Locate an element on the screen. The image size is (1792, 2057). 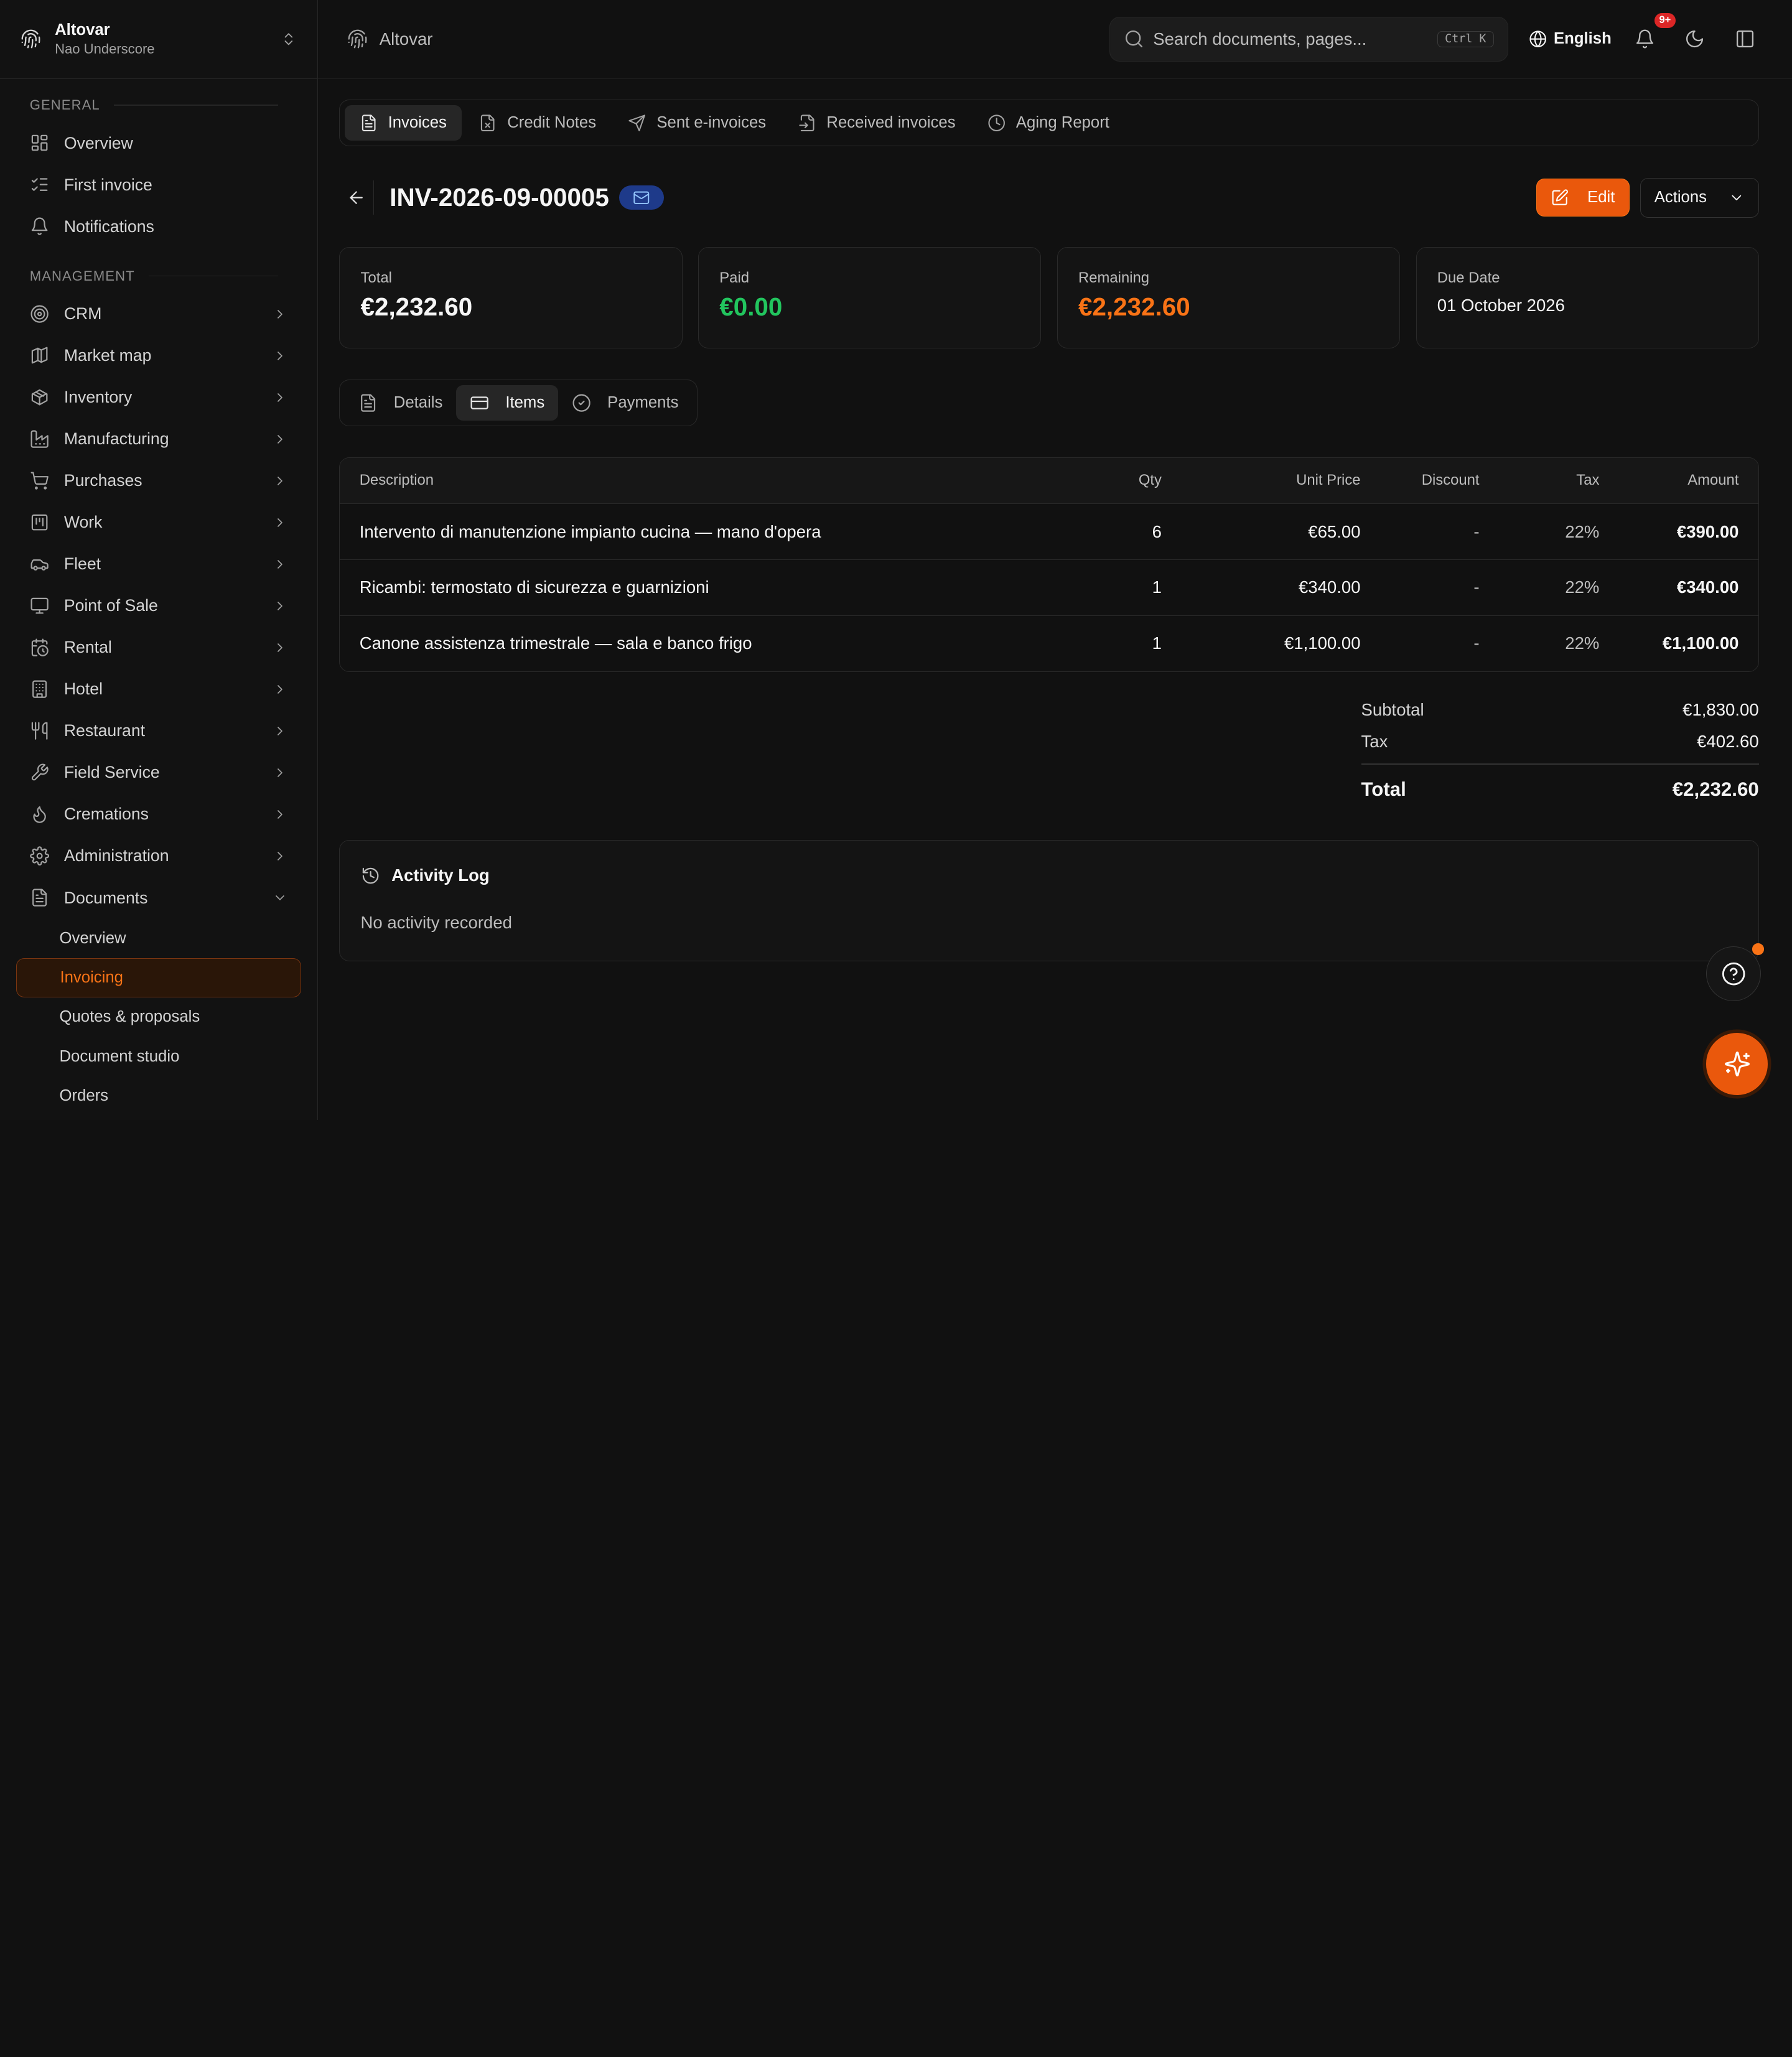
topbar-brand: Altovar is located at coordinates (389, 39).